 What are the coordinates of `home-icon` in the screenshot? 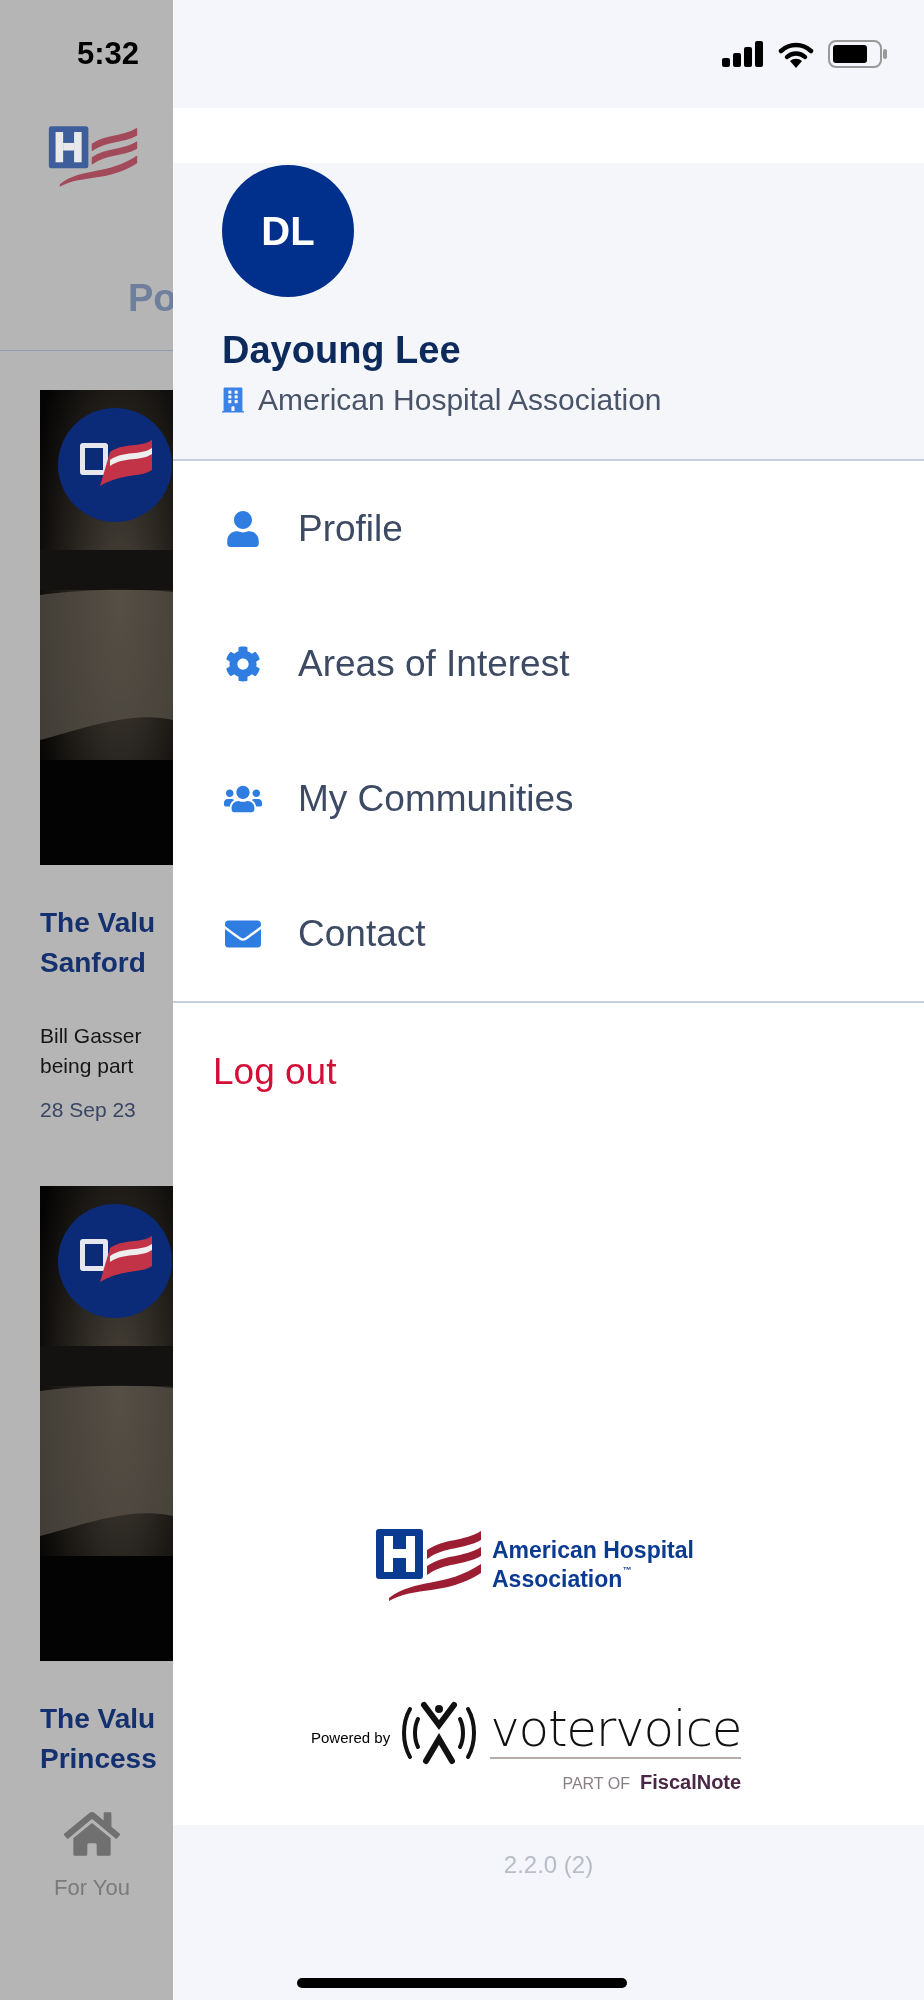 It's located at (92, 1834).